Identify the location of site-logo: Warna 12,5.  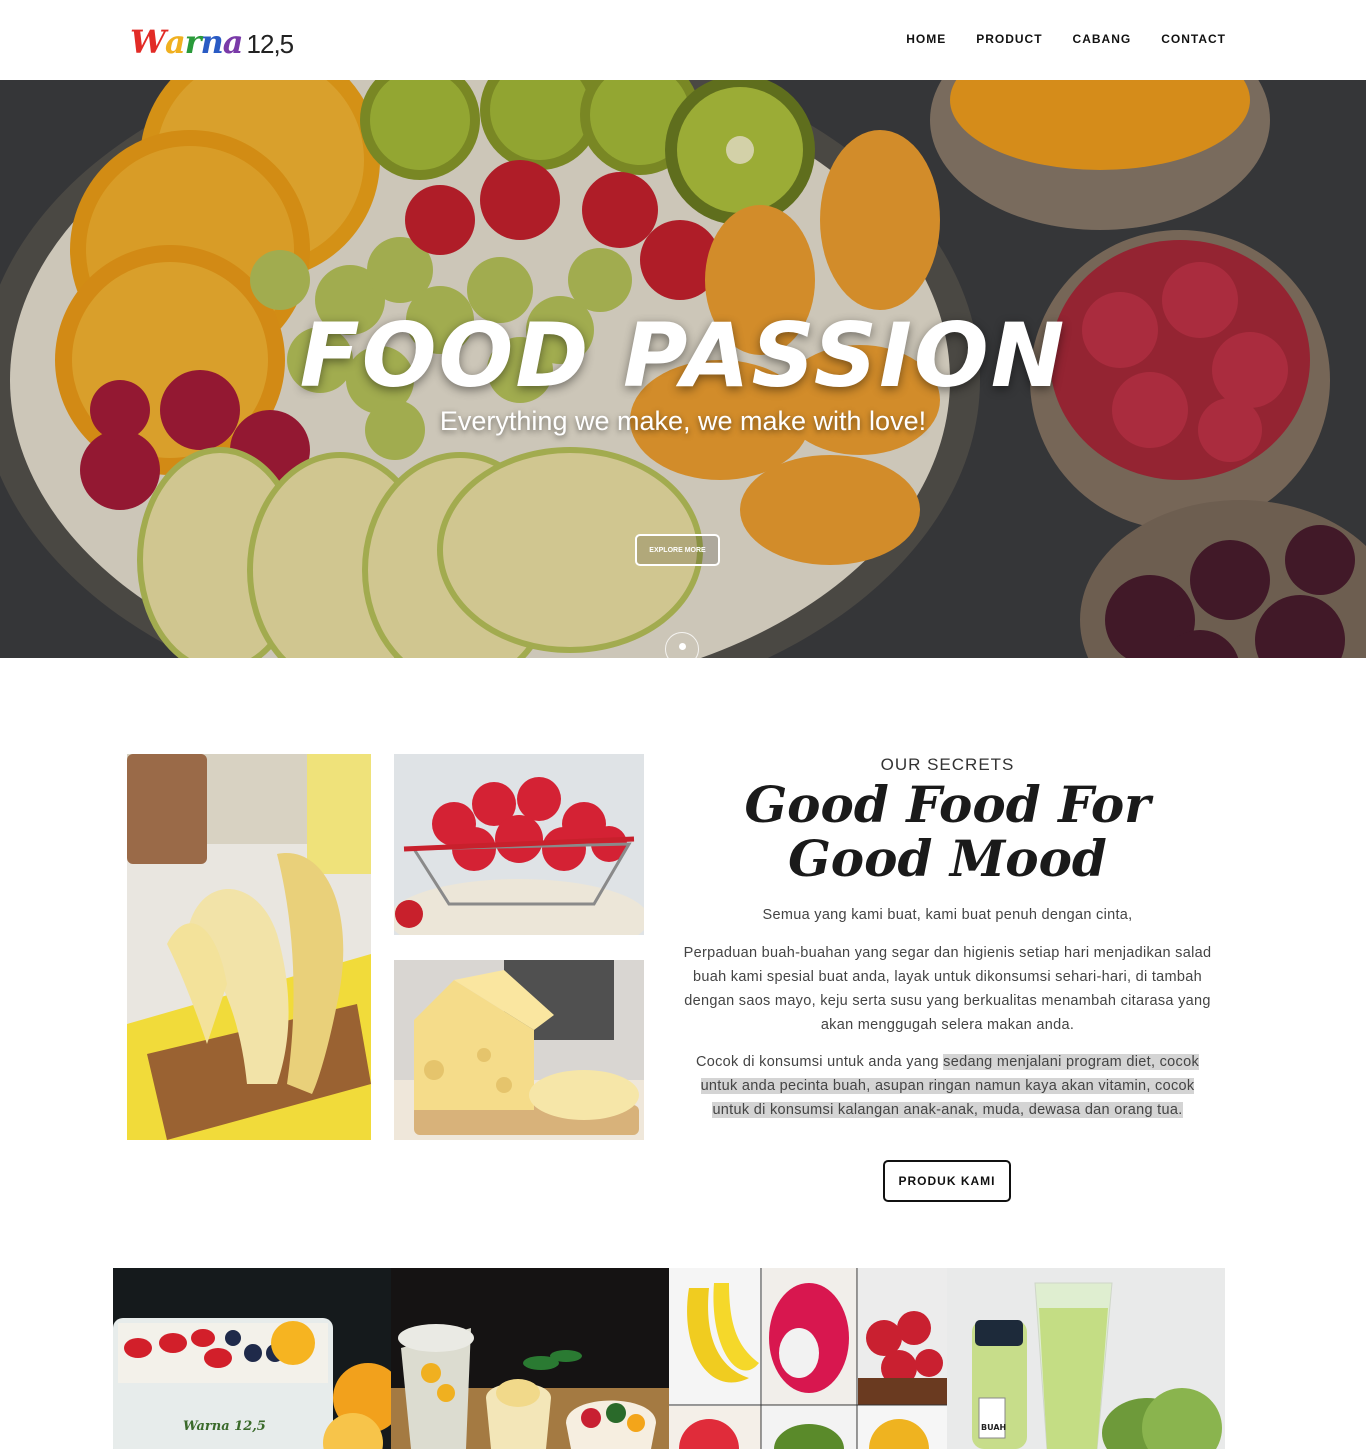
(212, 42).